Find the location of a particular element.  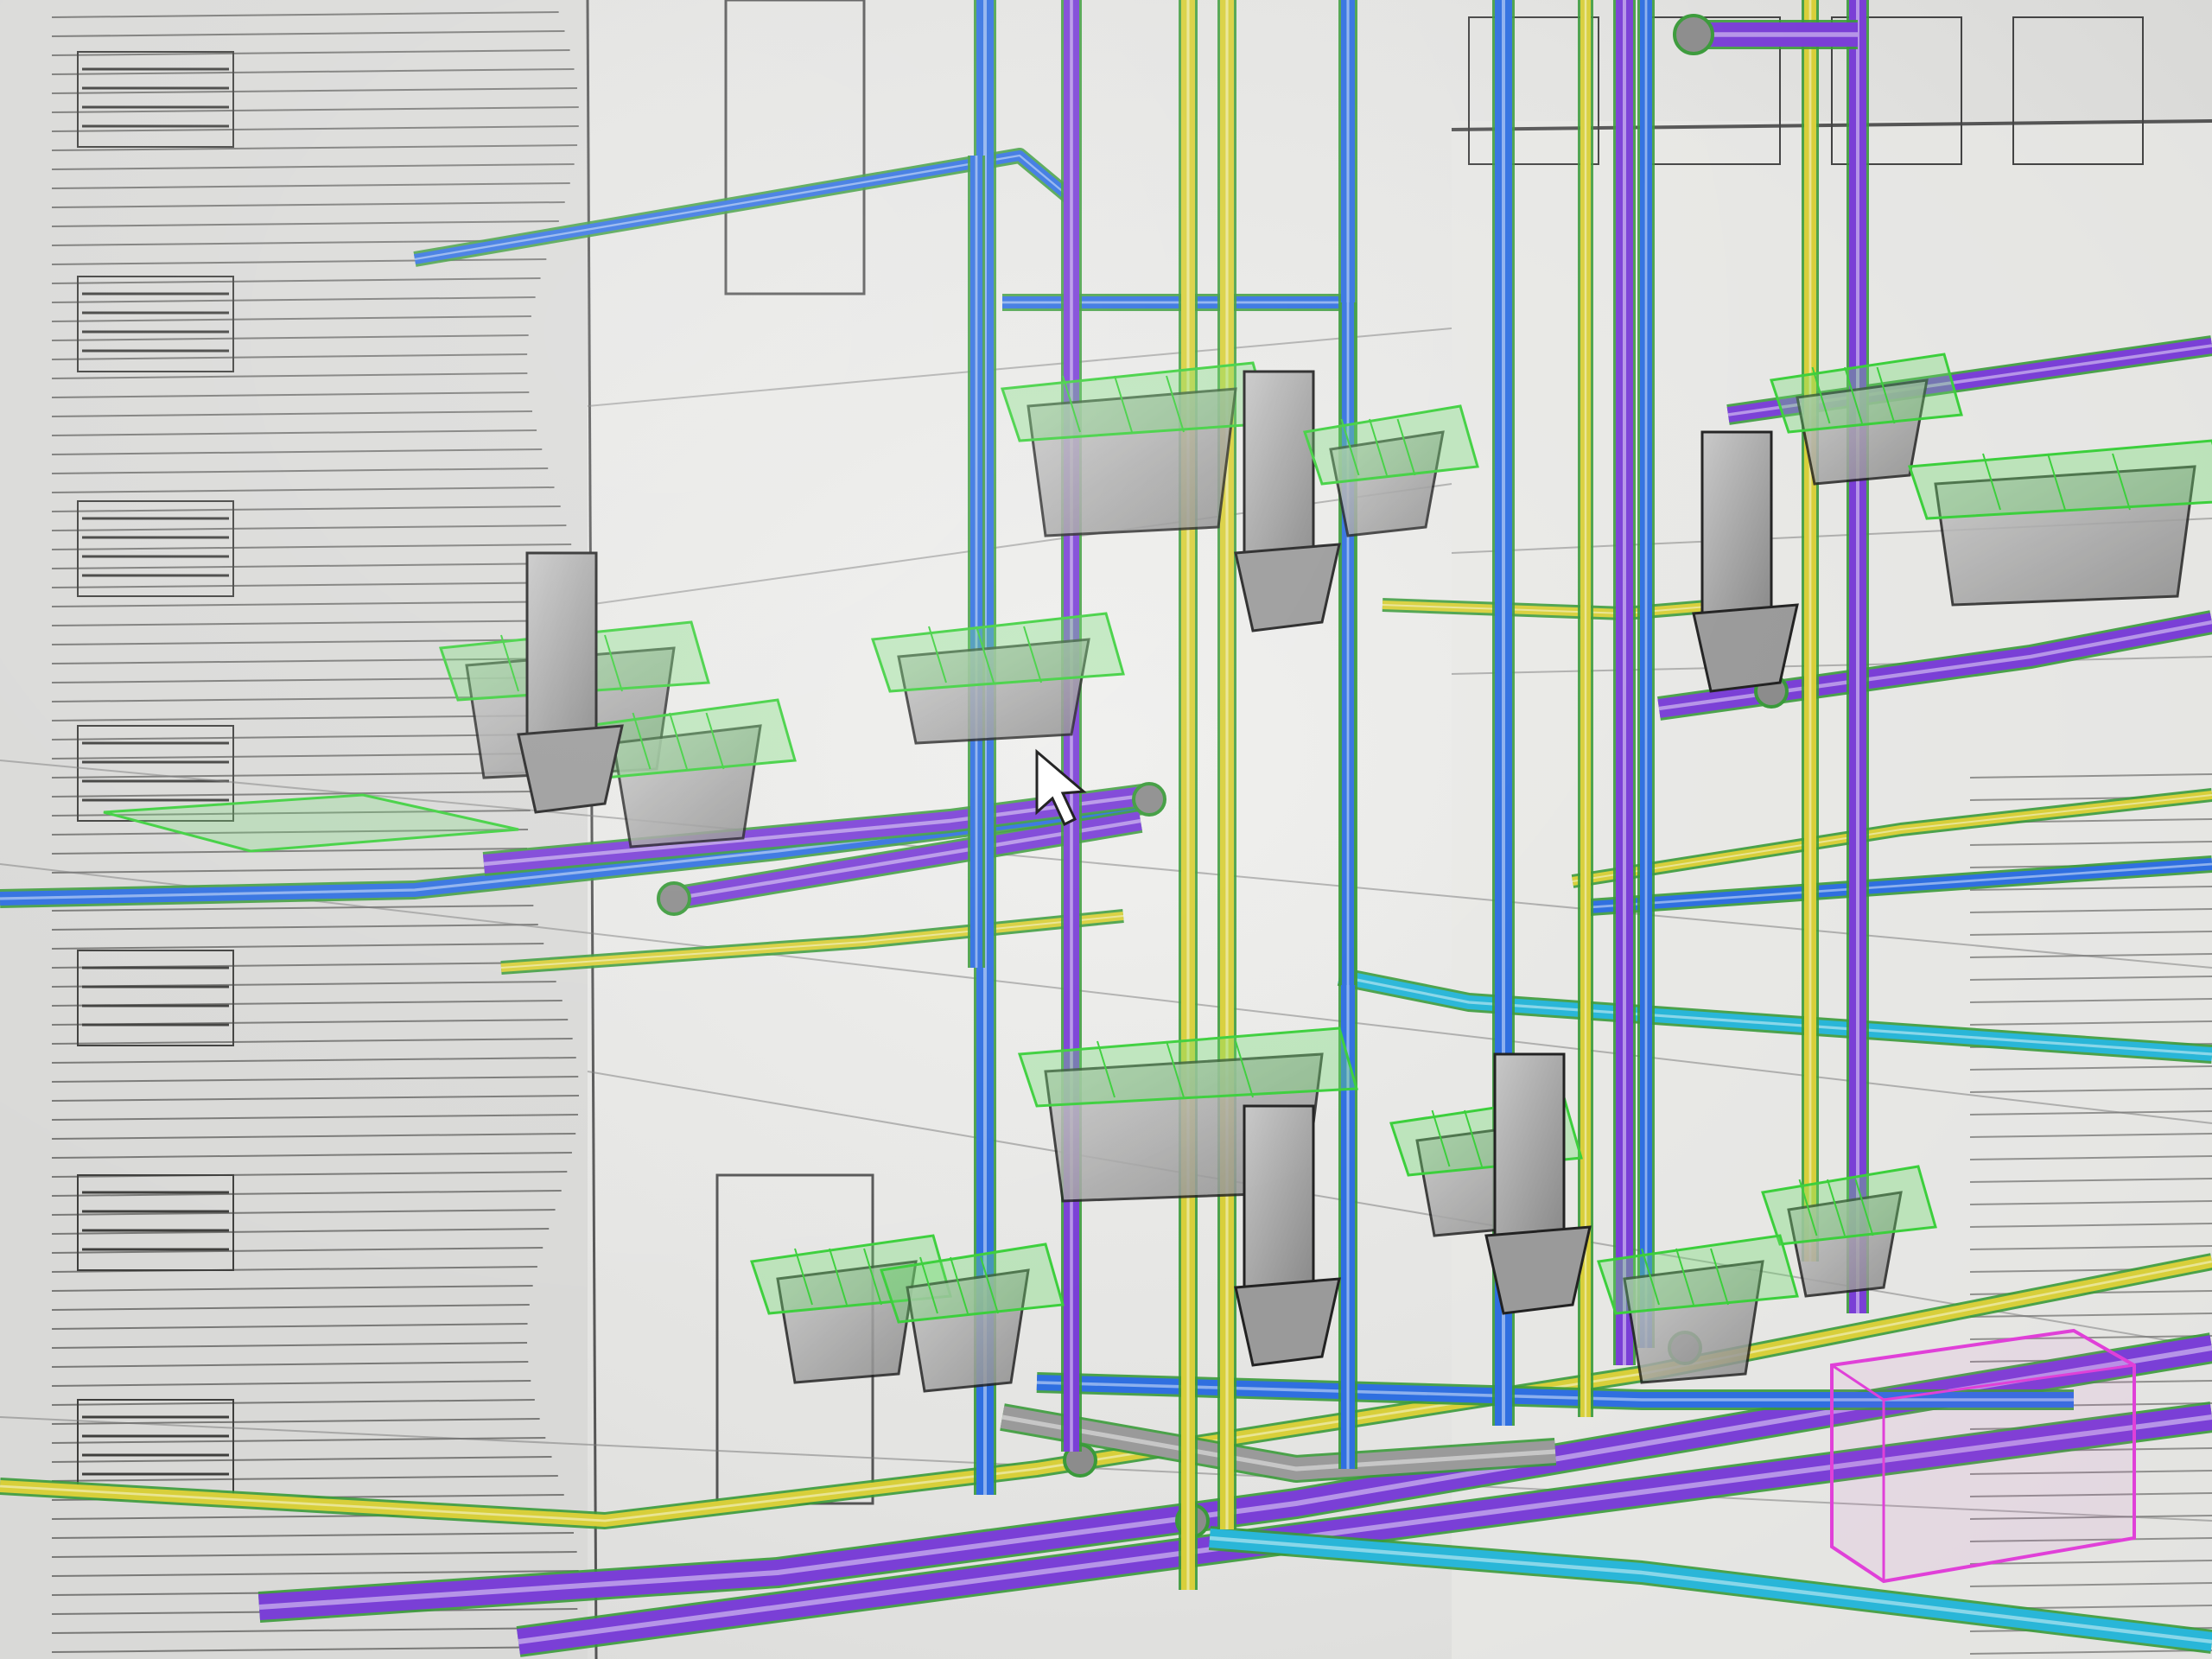

toilet-left-tank is located at coordinates (561, 643).